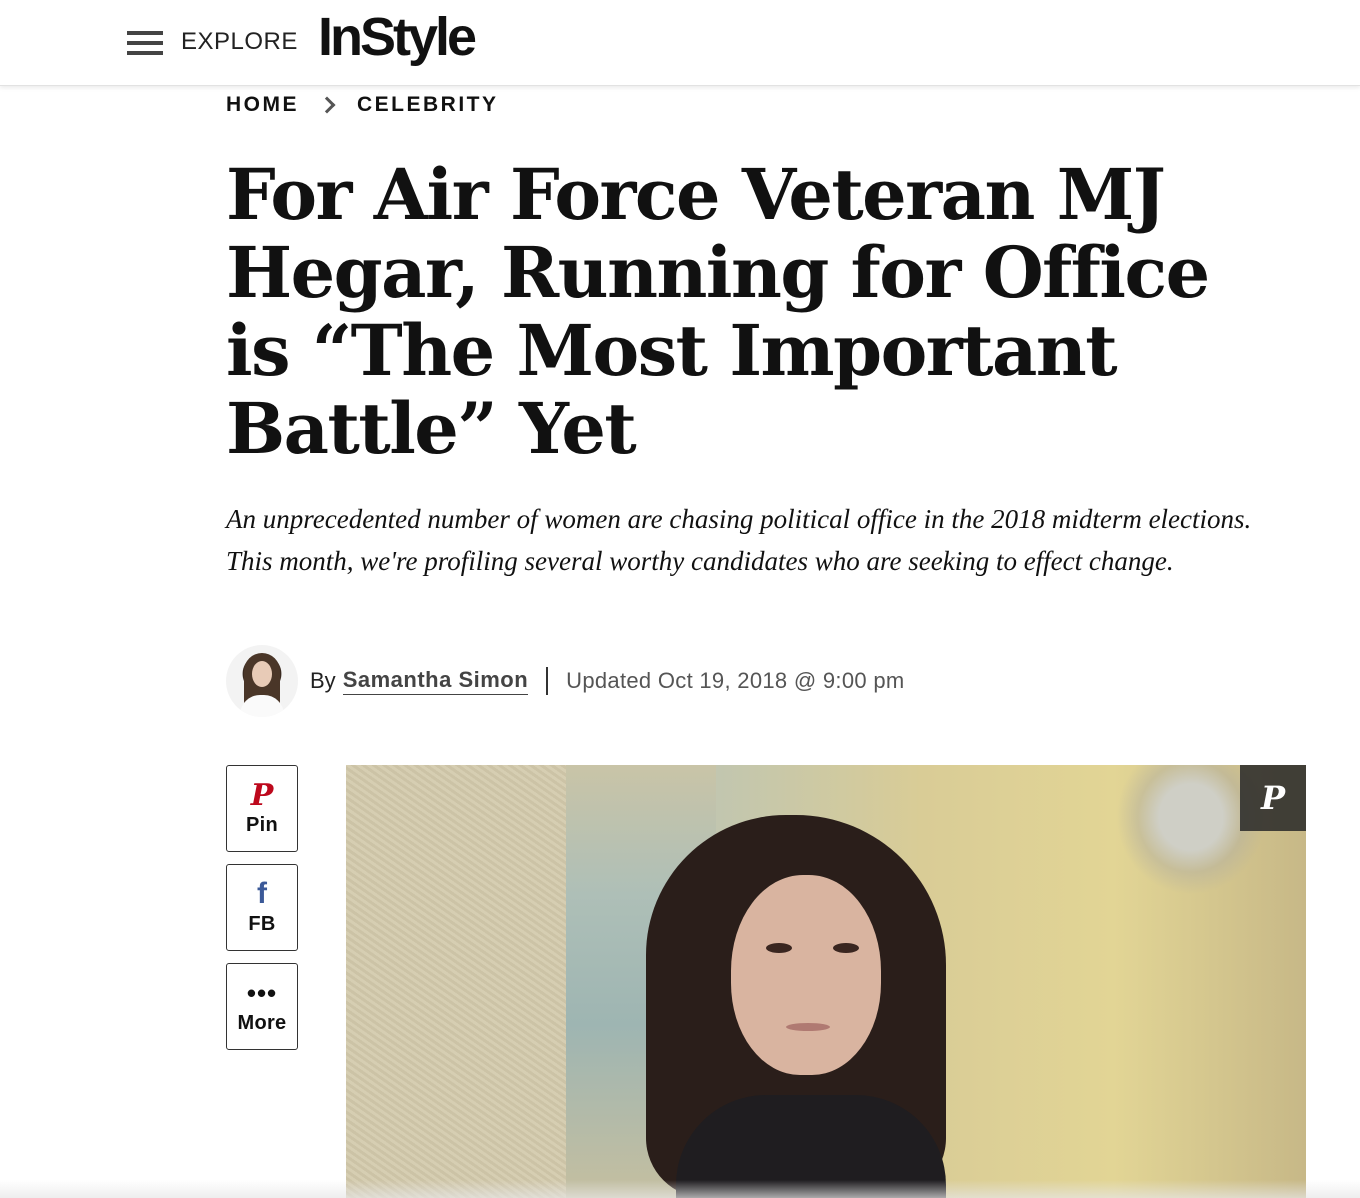 This screenshot has height=1198, width=1360. What do you see at coordinates (262, 893) in the screenshot?
I see `facebook-icon: f` at bounding box center [262, 893].